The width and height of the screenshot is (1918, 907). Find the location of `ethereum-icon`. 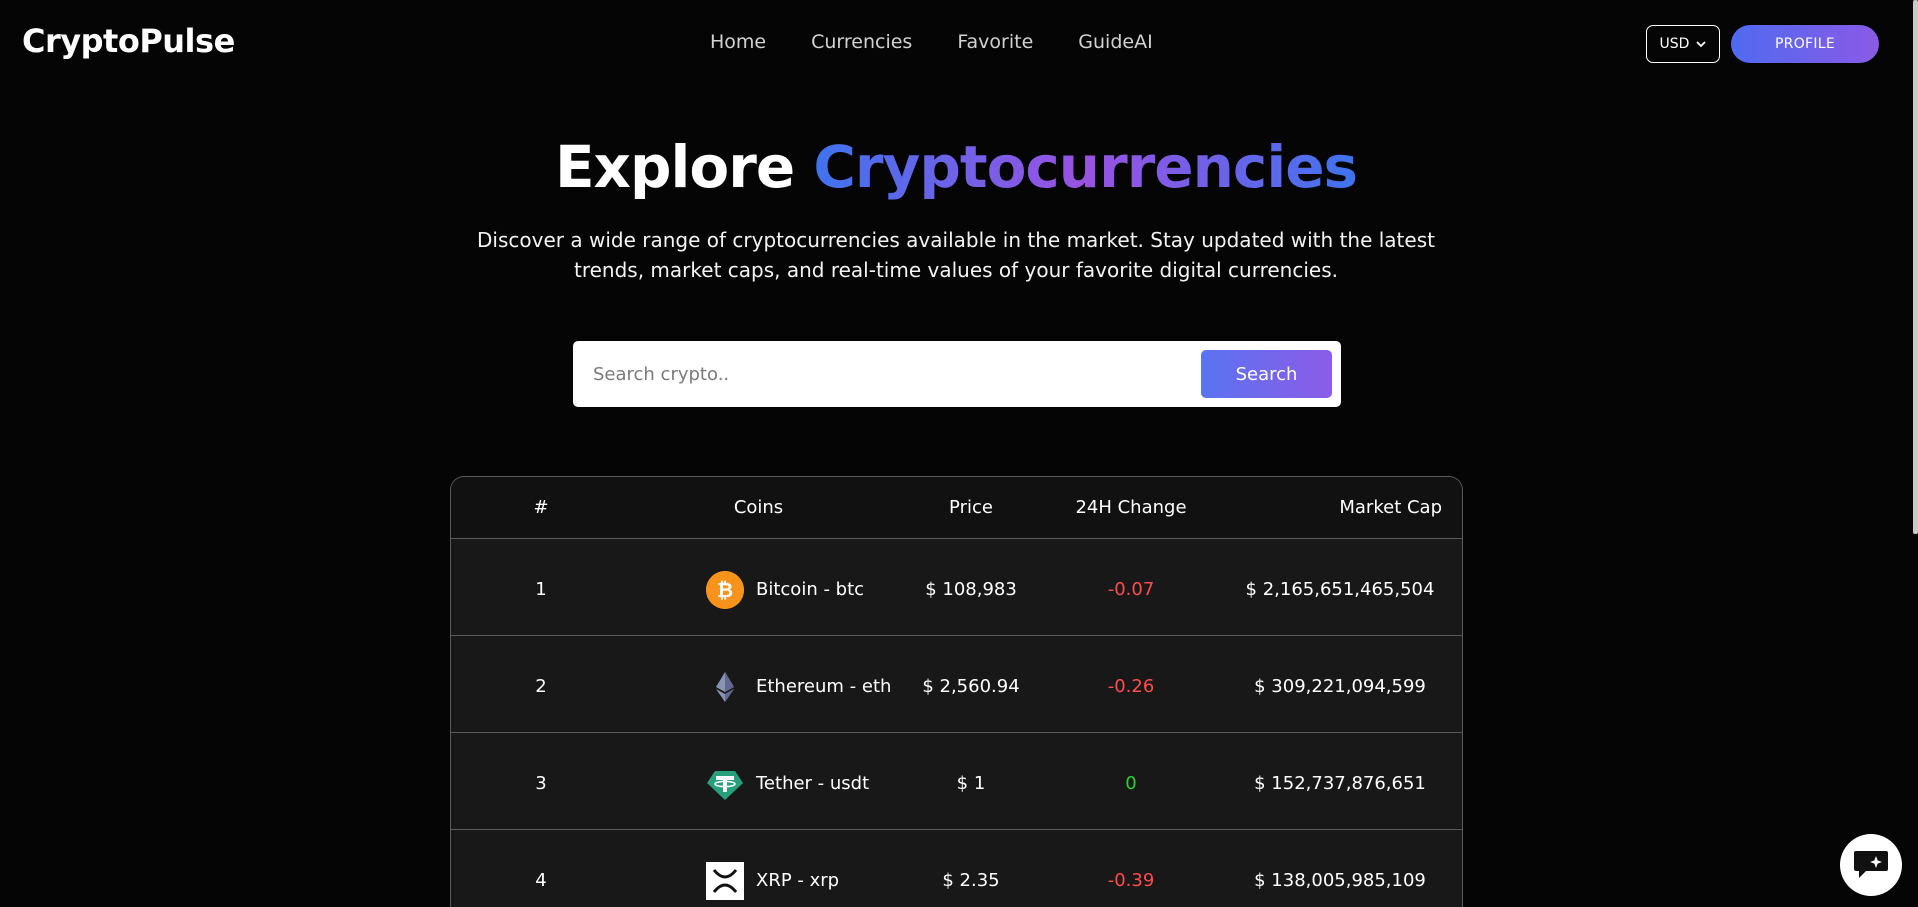

ethereum-icon is located at coordinates (725, 687).